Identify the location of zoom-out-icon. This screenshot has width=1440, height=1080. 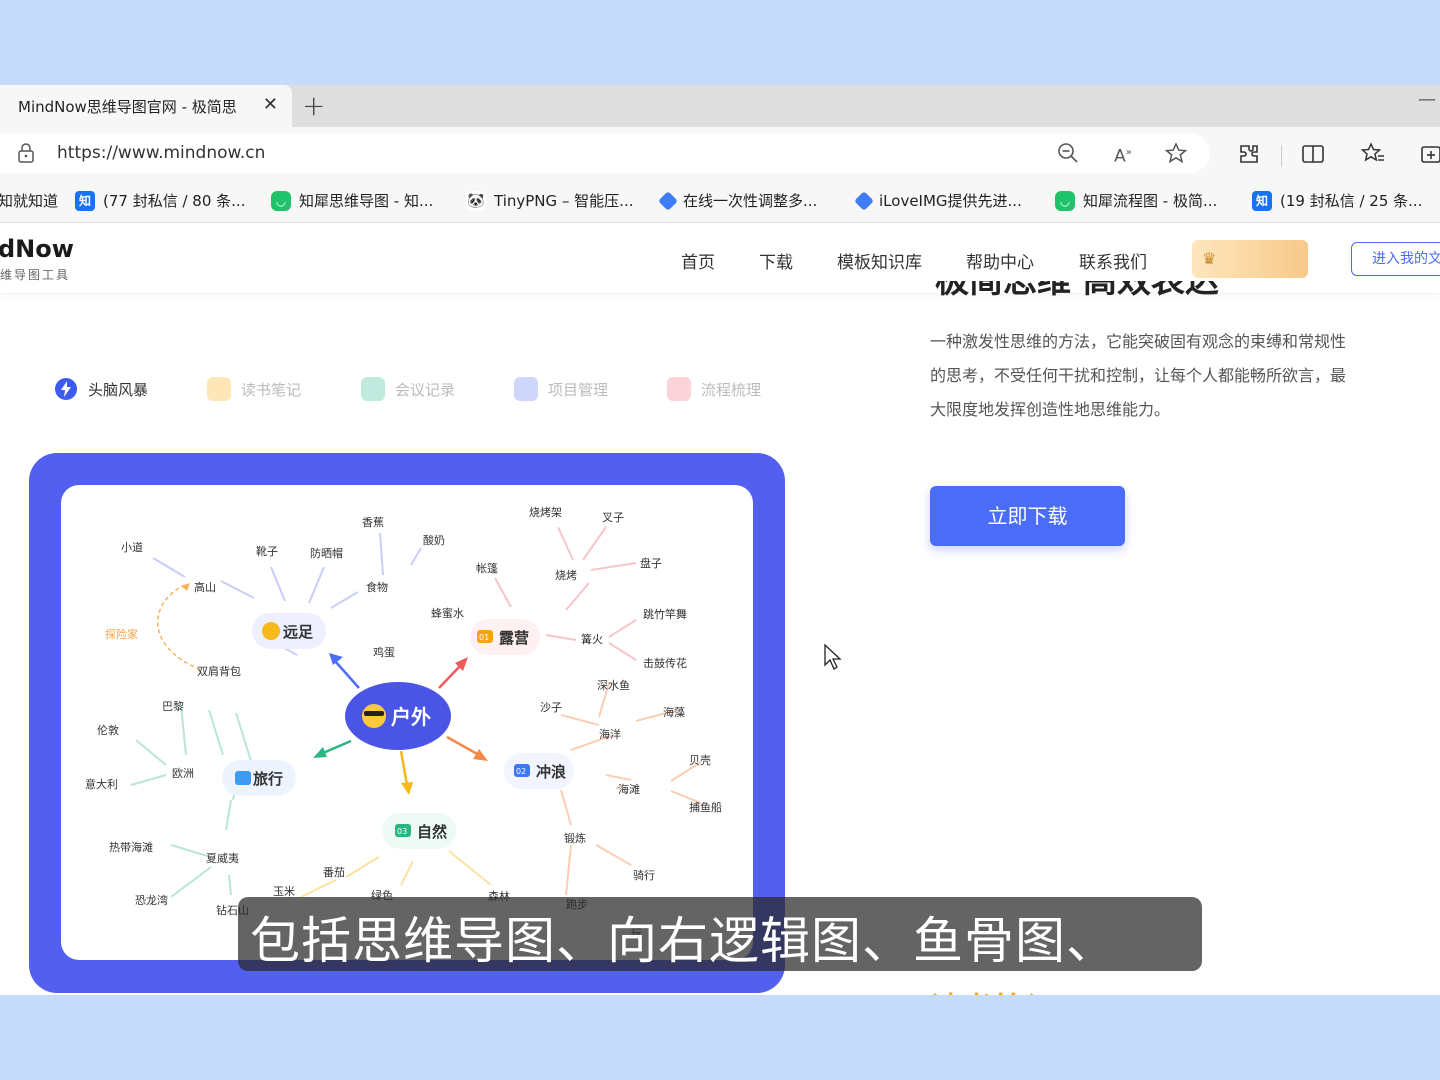
(1068, 153).